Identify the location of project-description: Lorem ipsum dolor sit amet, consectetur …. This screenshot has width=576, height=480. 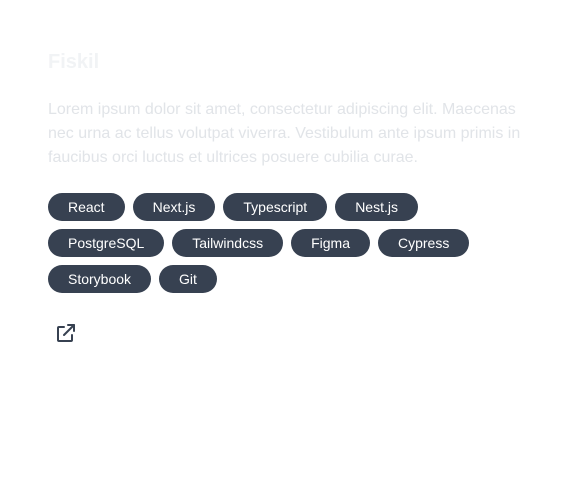
(284, 133).